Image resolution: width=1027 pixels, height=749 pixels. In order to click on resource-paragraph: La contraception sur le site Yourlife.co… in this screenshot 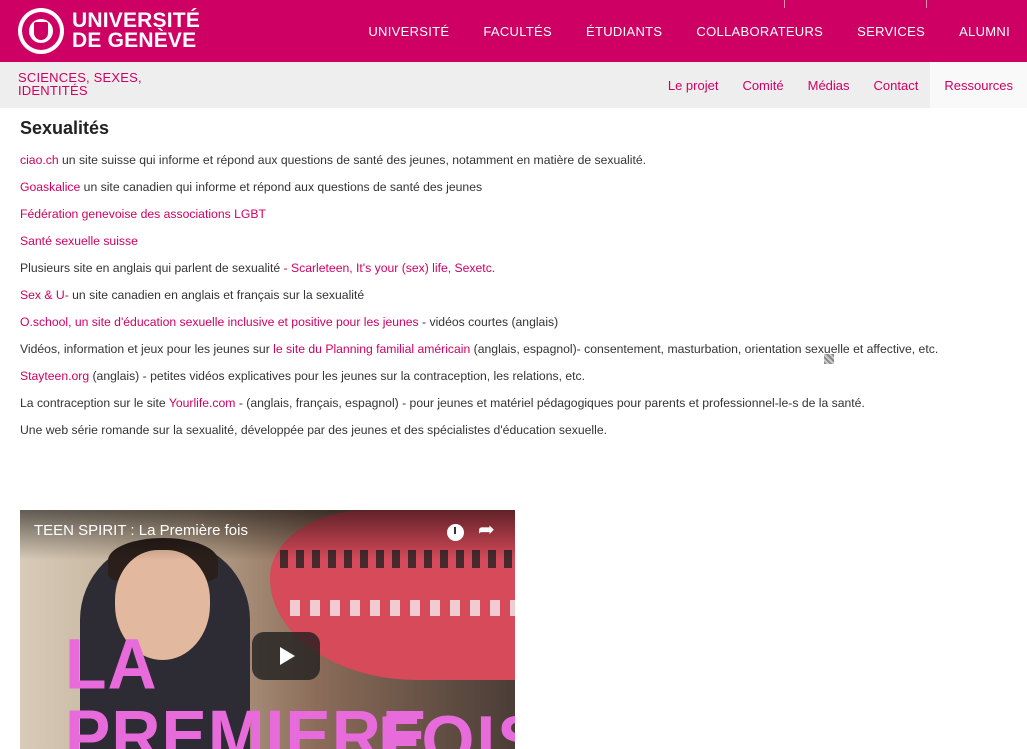, I will do `click(515, 403)`.